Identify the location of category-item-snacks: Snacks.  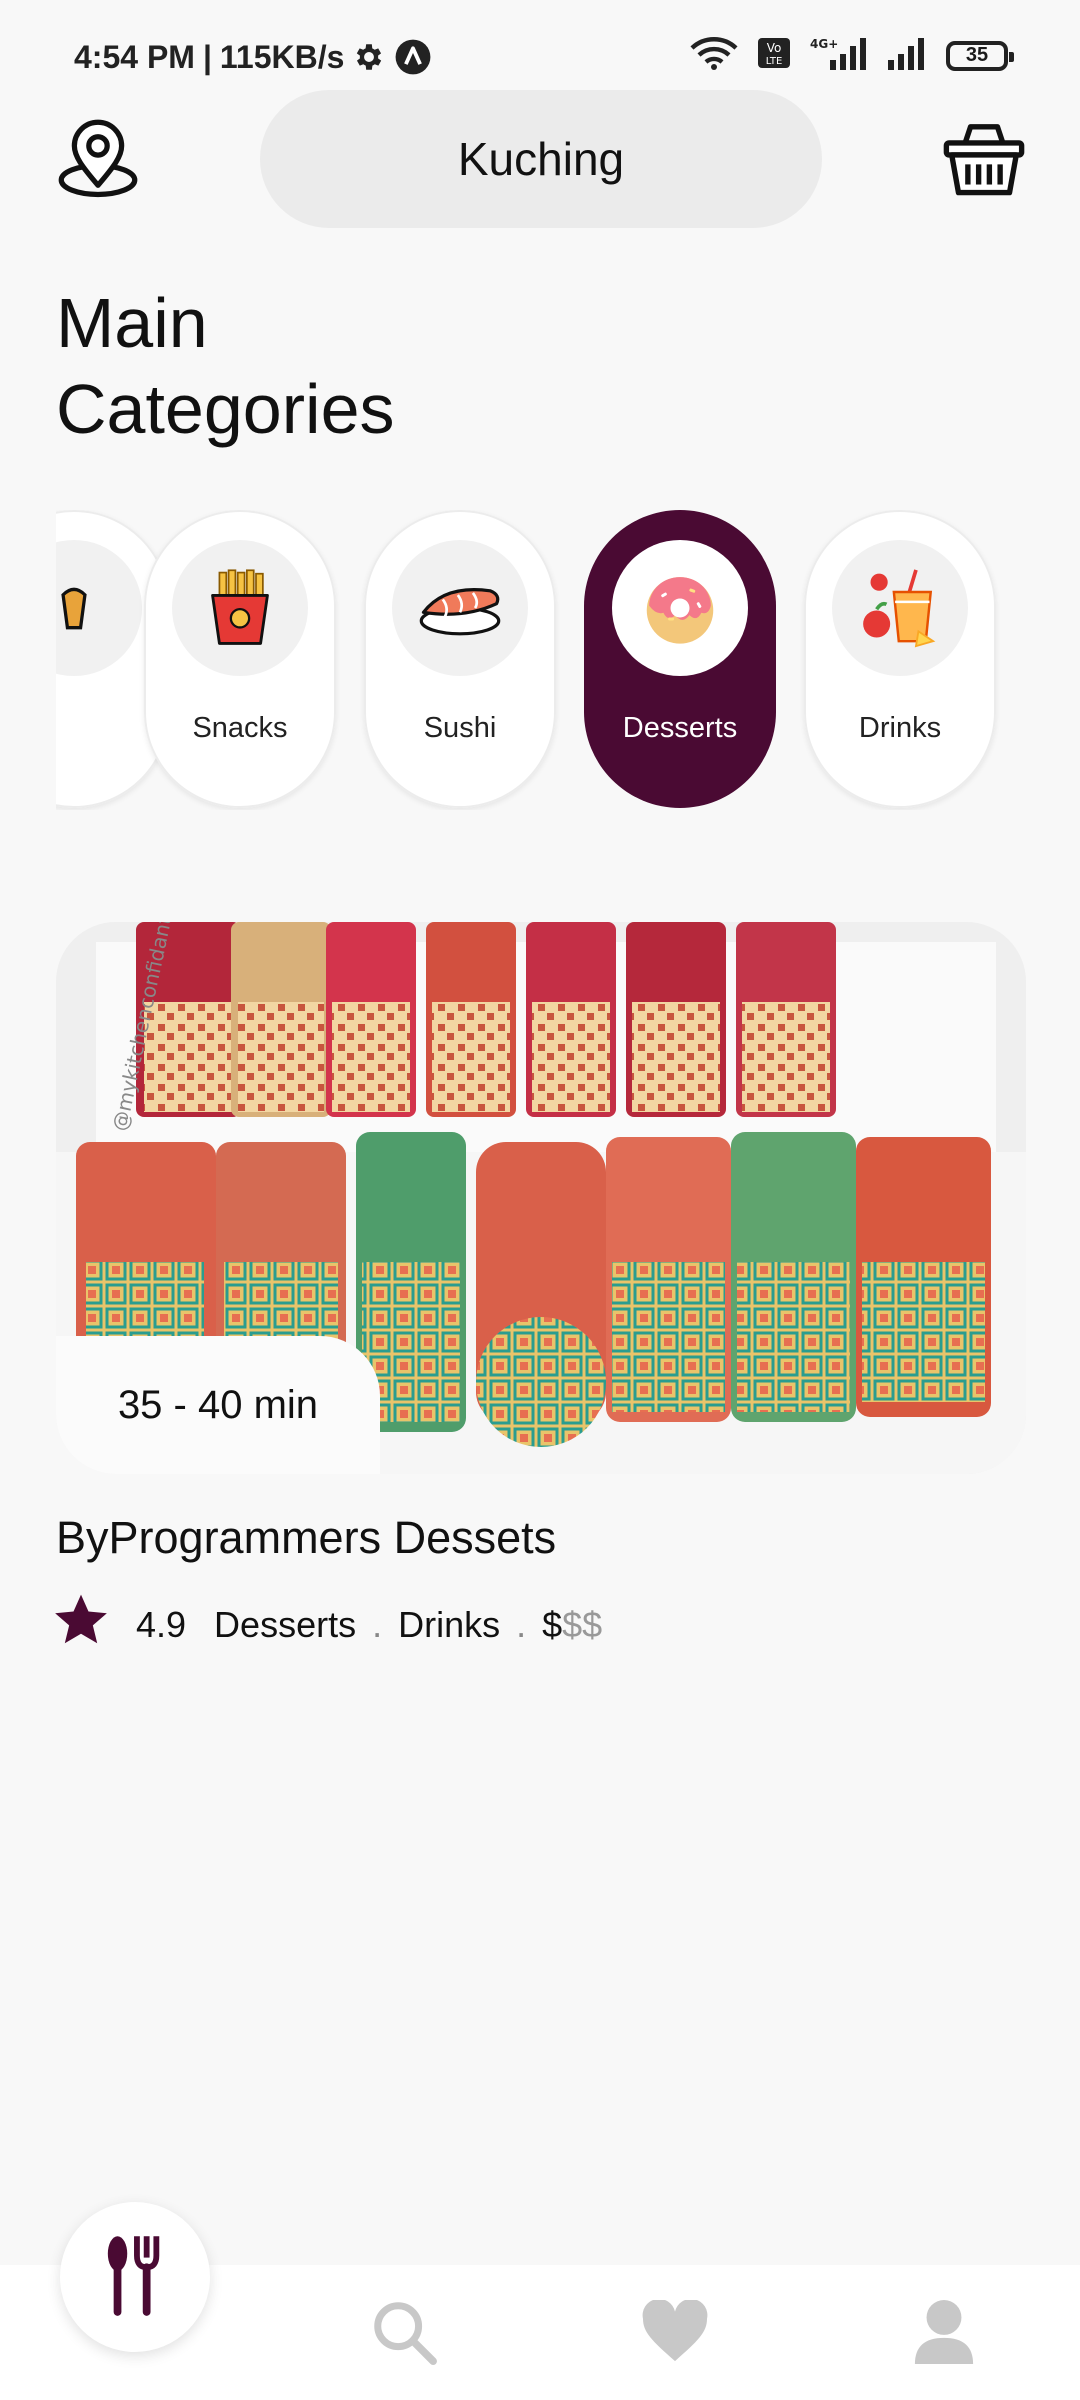
(240, 659).